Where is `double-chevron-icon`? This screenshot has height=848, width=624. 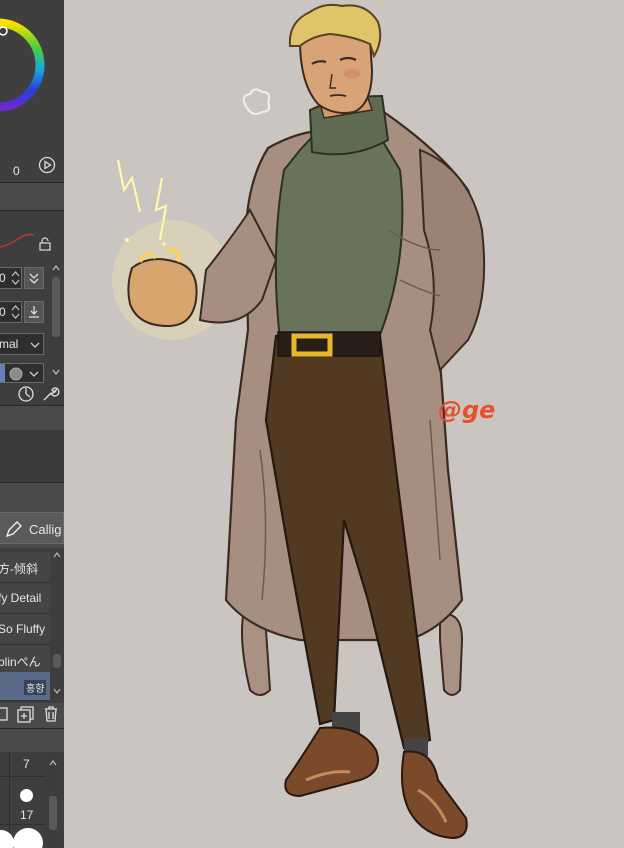
double-chevron-icon is located at coordinates (34, 278).